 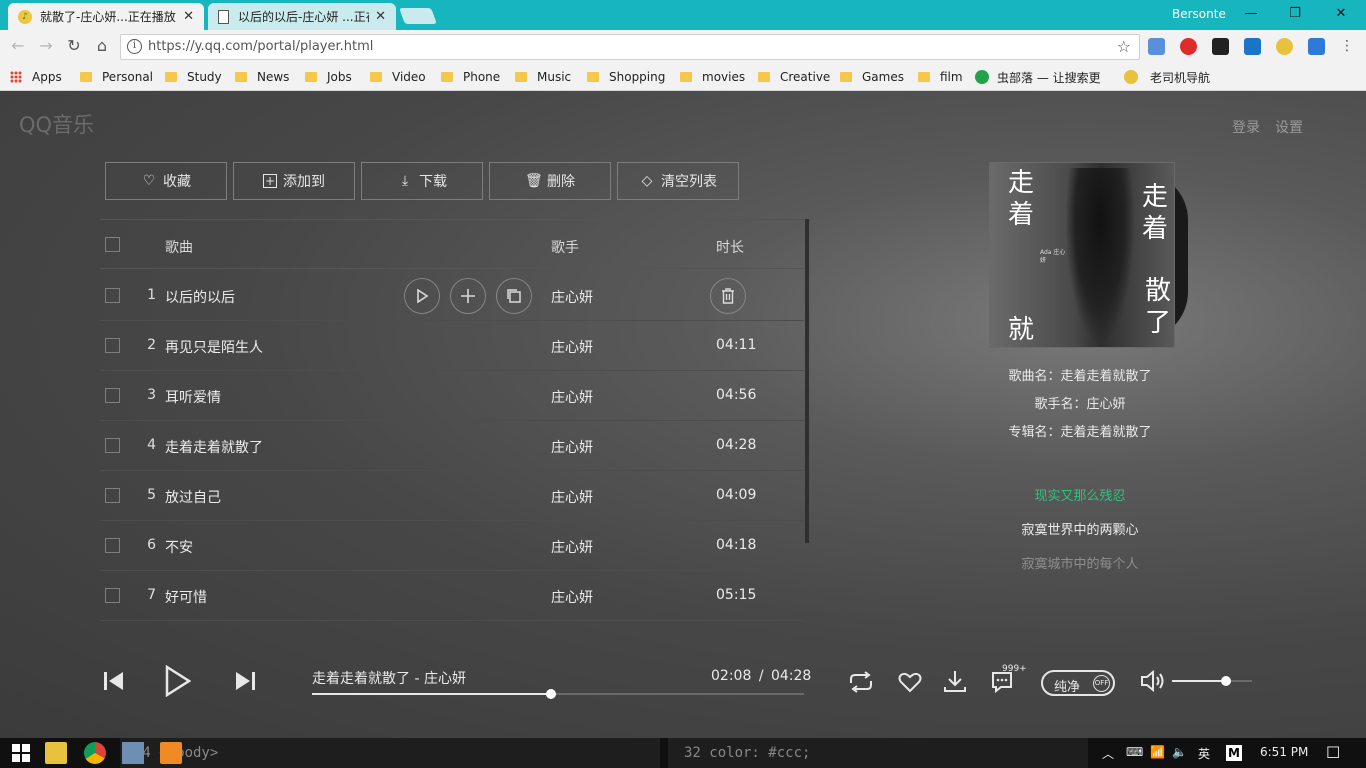 What do you see at coordinates (1284, 752) in the screenshot?
I see `clock: 6:51 PM` at bounding box center [1284, 752].